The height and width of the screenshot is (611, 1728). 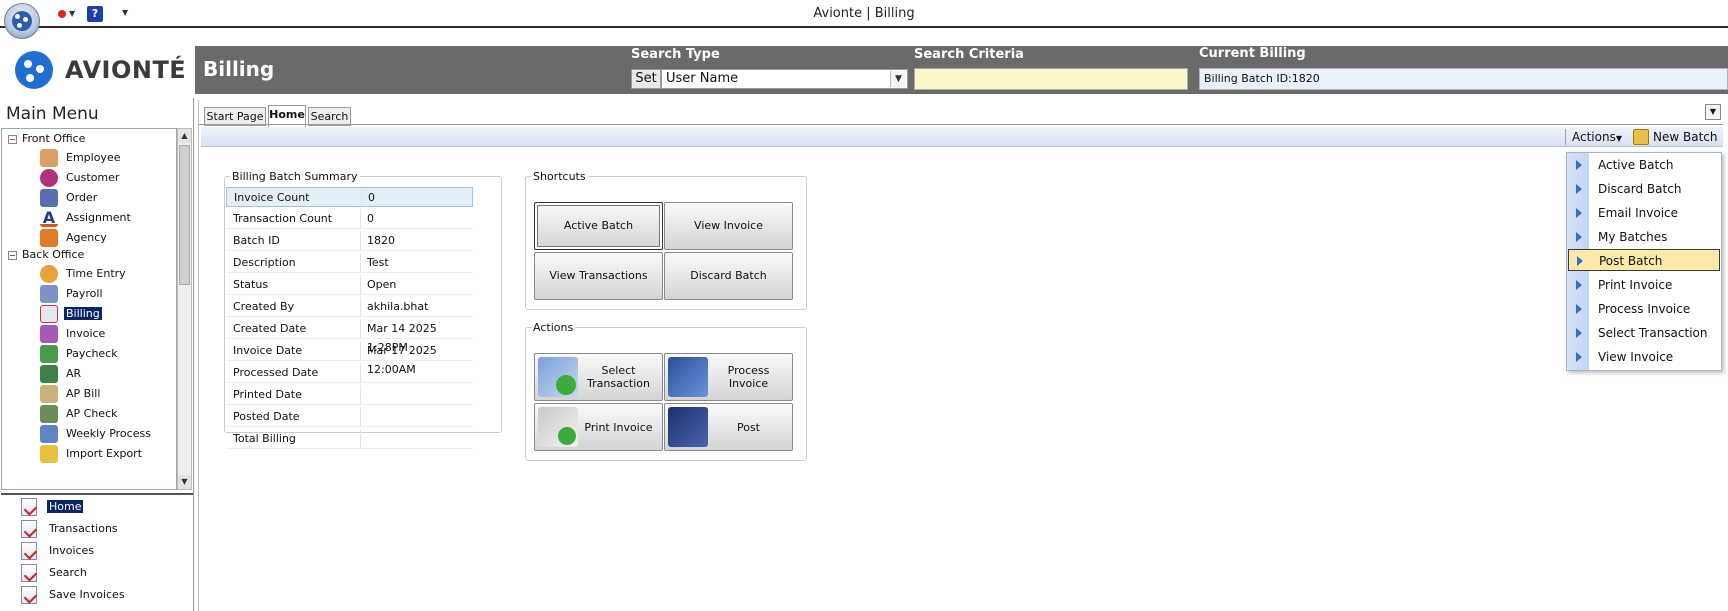 I want to click on title-bar: ▼ ? ▼ Avionte | Billing, so click(x=864, y=14).